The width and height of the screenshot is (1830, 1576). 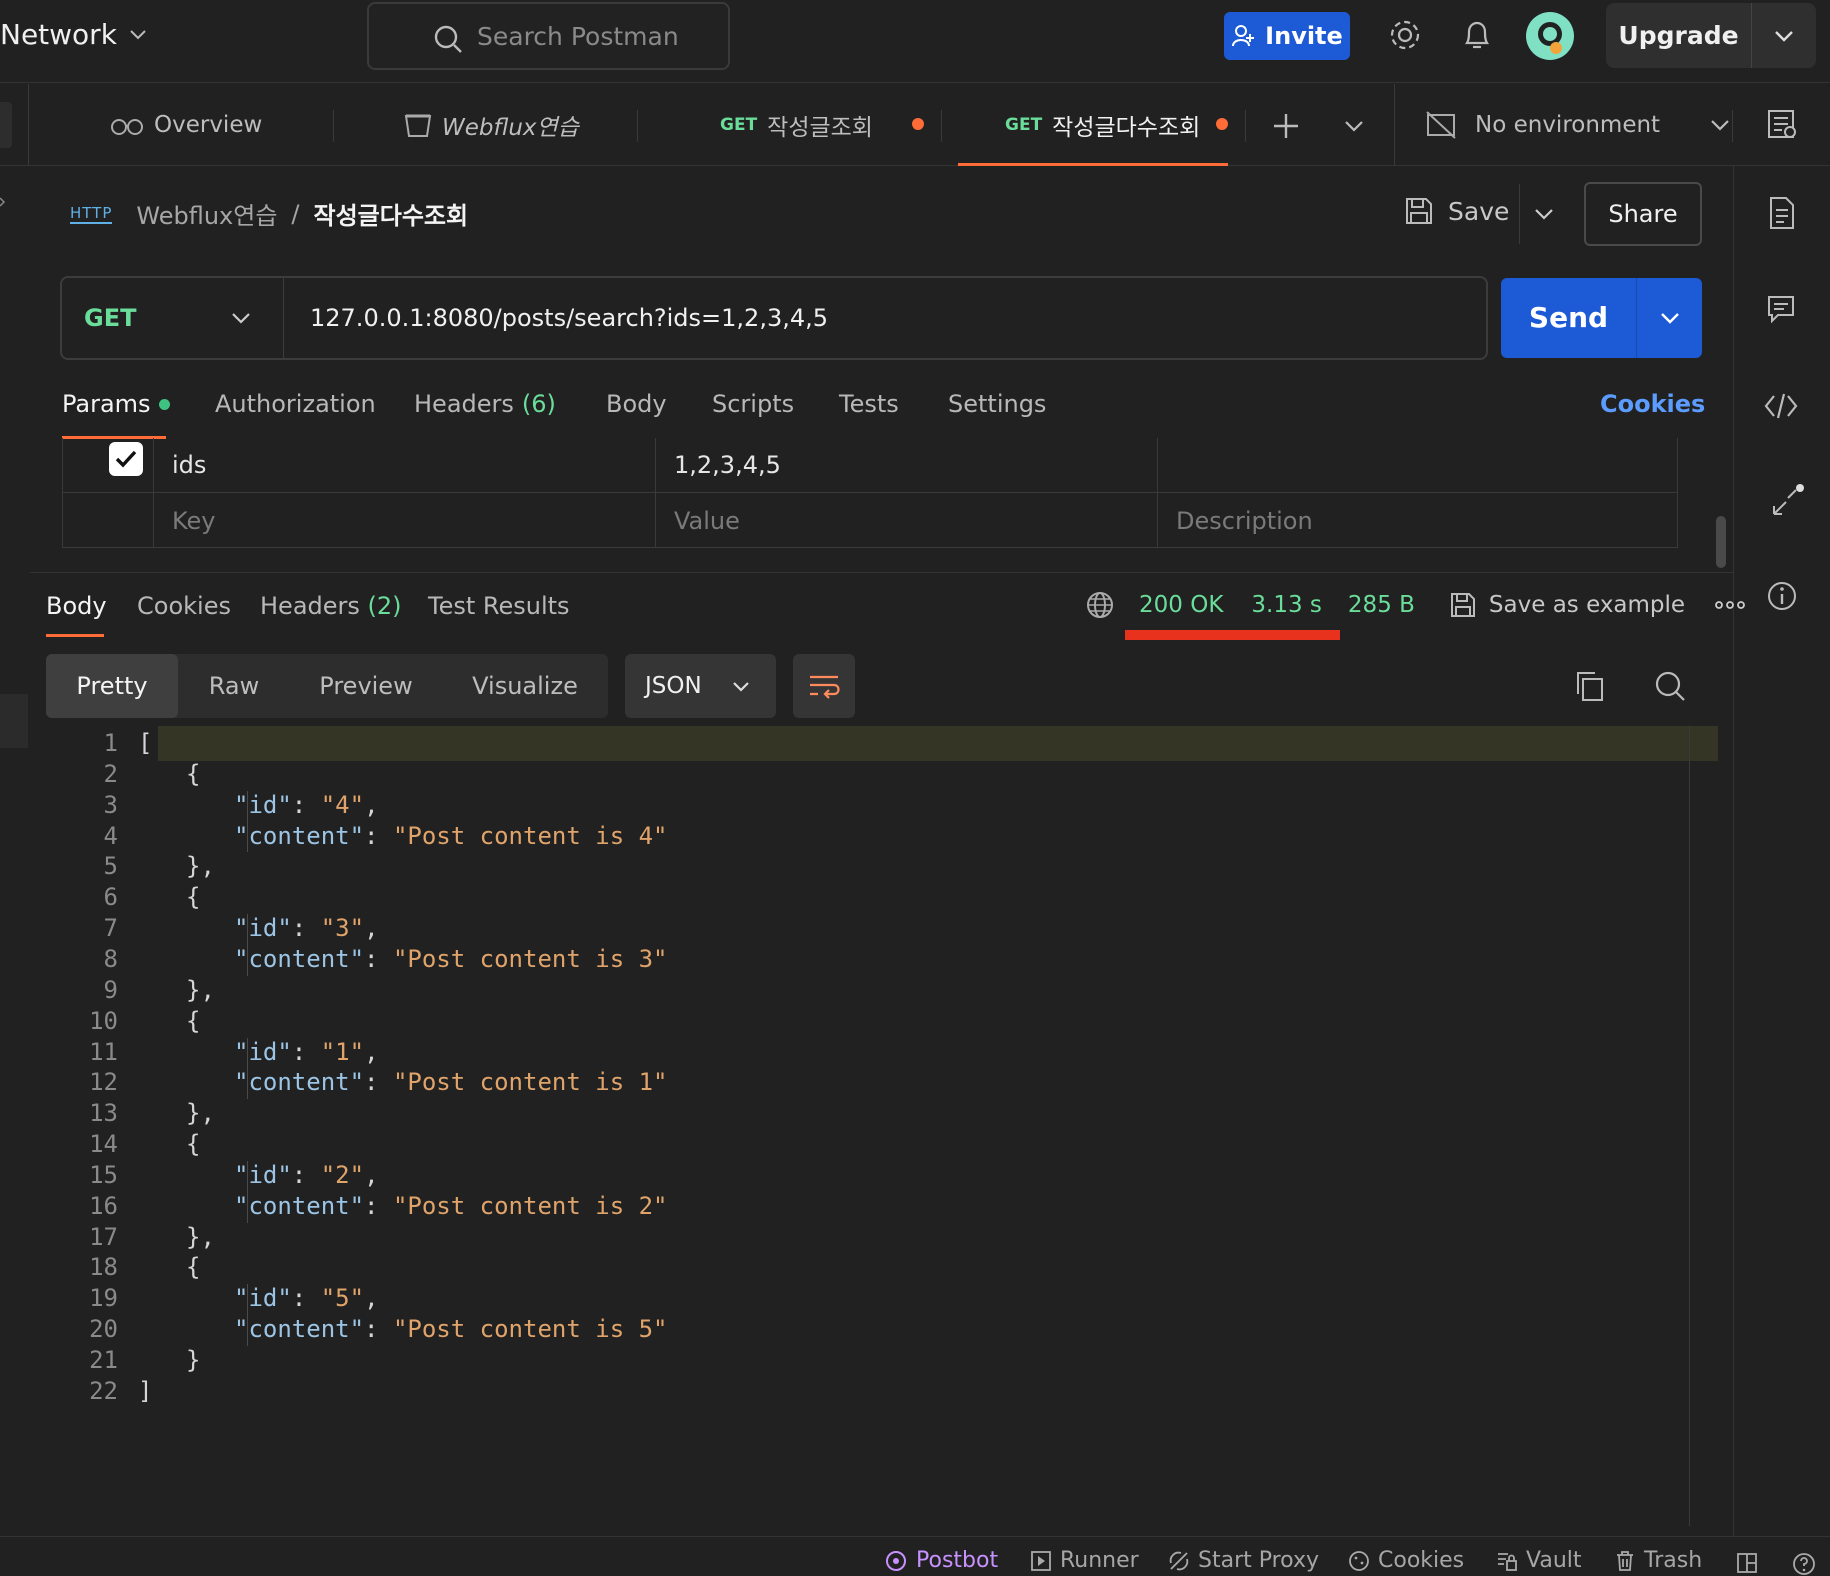 I want to click on workspace-switcher: Network, so click(x=73, y=34).